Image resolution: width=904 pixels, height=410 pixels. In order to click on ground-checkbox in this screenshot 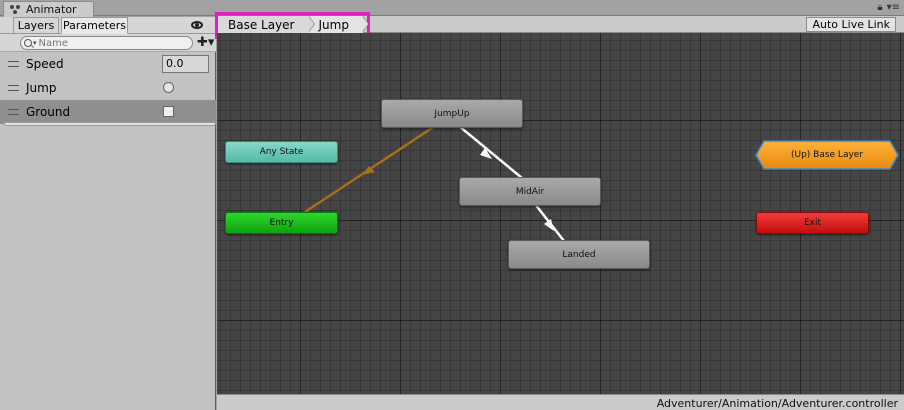, I will do `click(168, 111)`.